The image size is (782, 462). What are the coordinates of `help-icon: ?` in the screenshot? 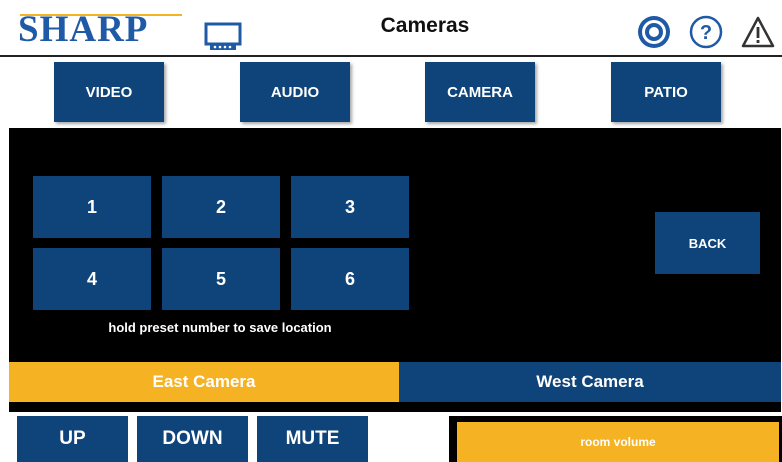 It's located at (706, 32).